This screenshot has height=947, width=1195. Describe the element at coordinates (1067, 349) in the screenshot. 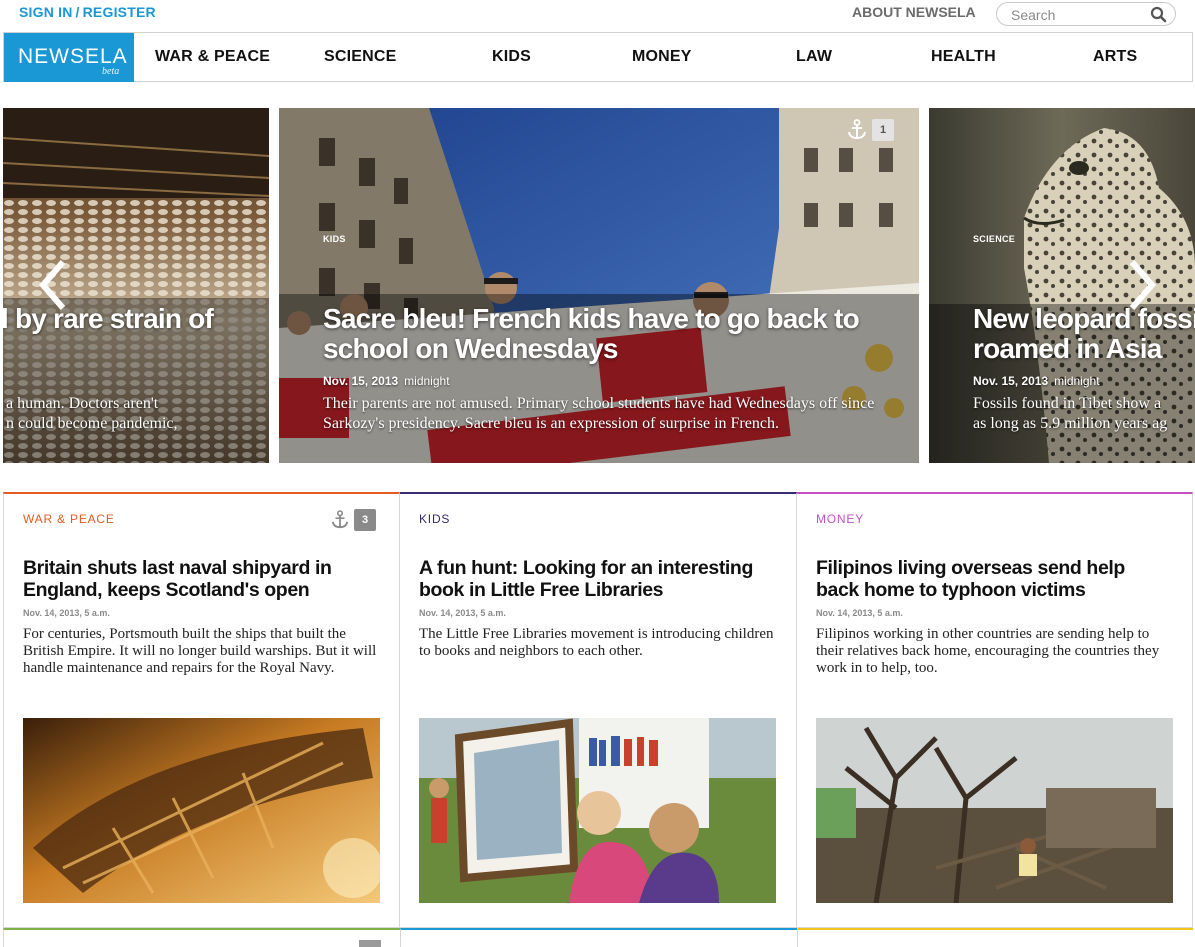

I see `slide-title-line: roamed in Asia` at that location.